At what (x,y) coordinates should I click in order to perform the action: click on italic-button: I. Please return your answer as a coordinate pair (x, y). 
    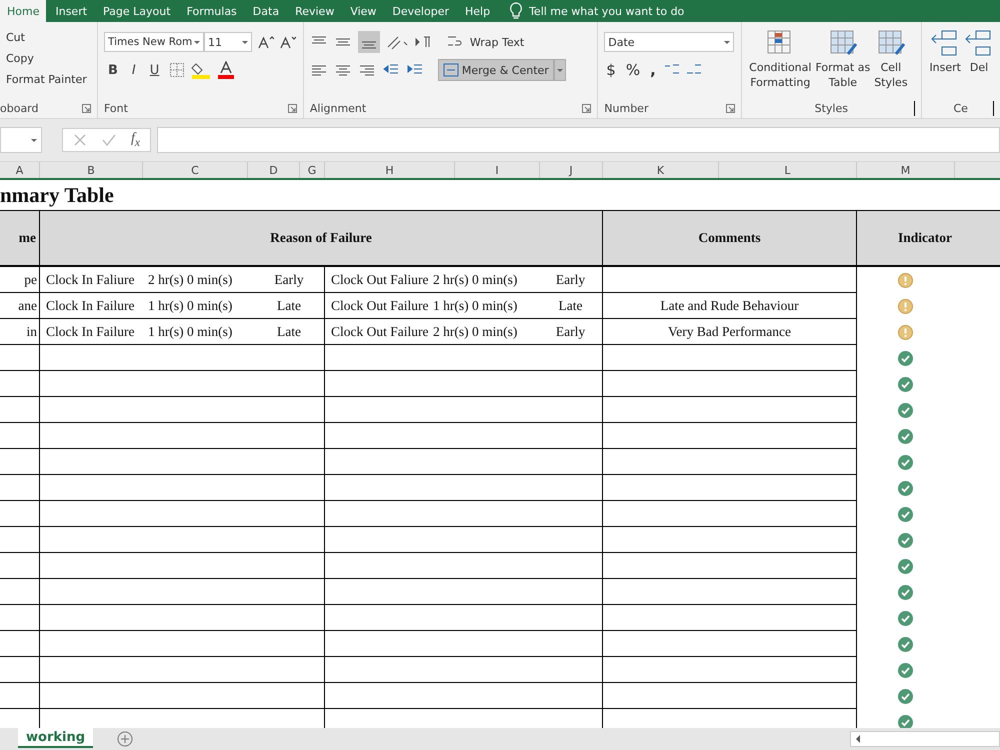
    Looking at the image, I should click on (134, 70).